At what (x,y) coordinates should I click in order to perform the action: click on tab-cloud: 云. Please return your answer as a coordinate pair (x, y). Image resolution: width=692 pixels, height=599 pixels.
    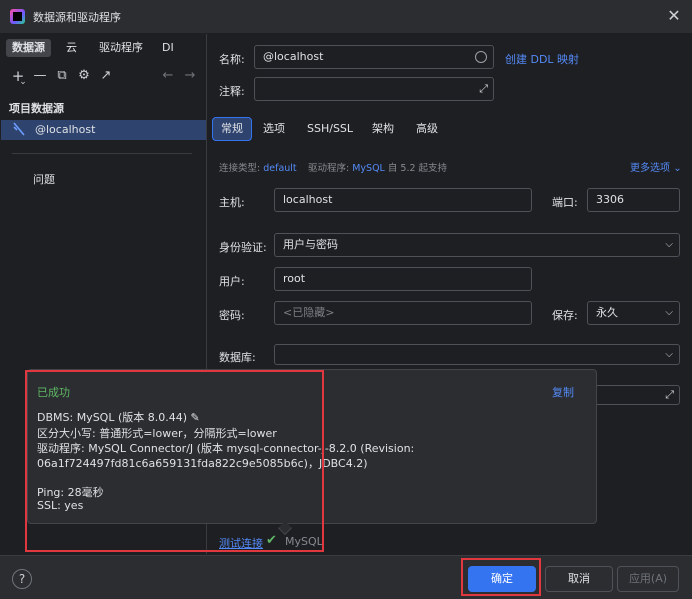
    Looking at the image, I should click on (71, 48).